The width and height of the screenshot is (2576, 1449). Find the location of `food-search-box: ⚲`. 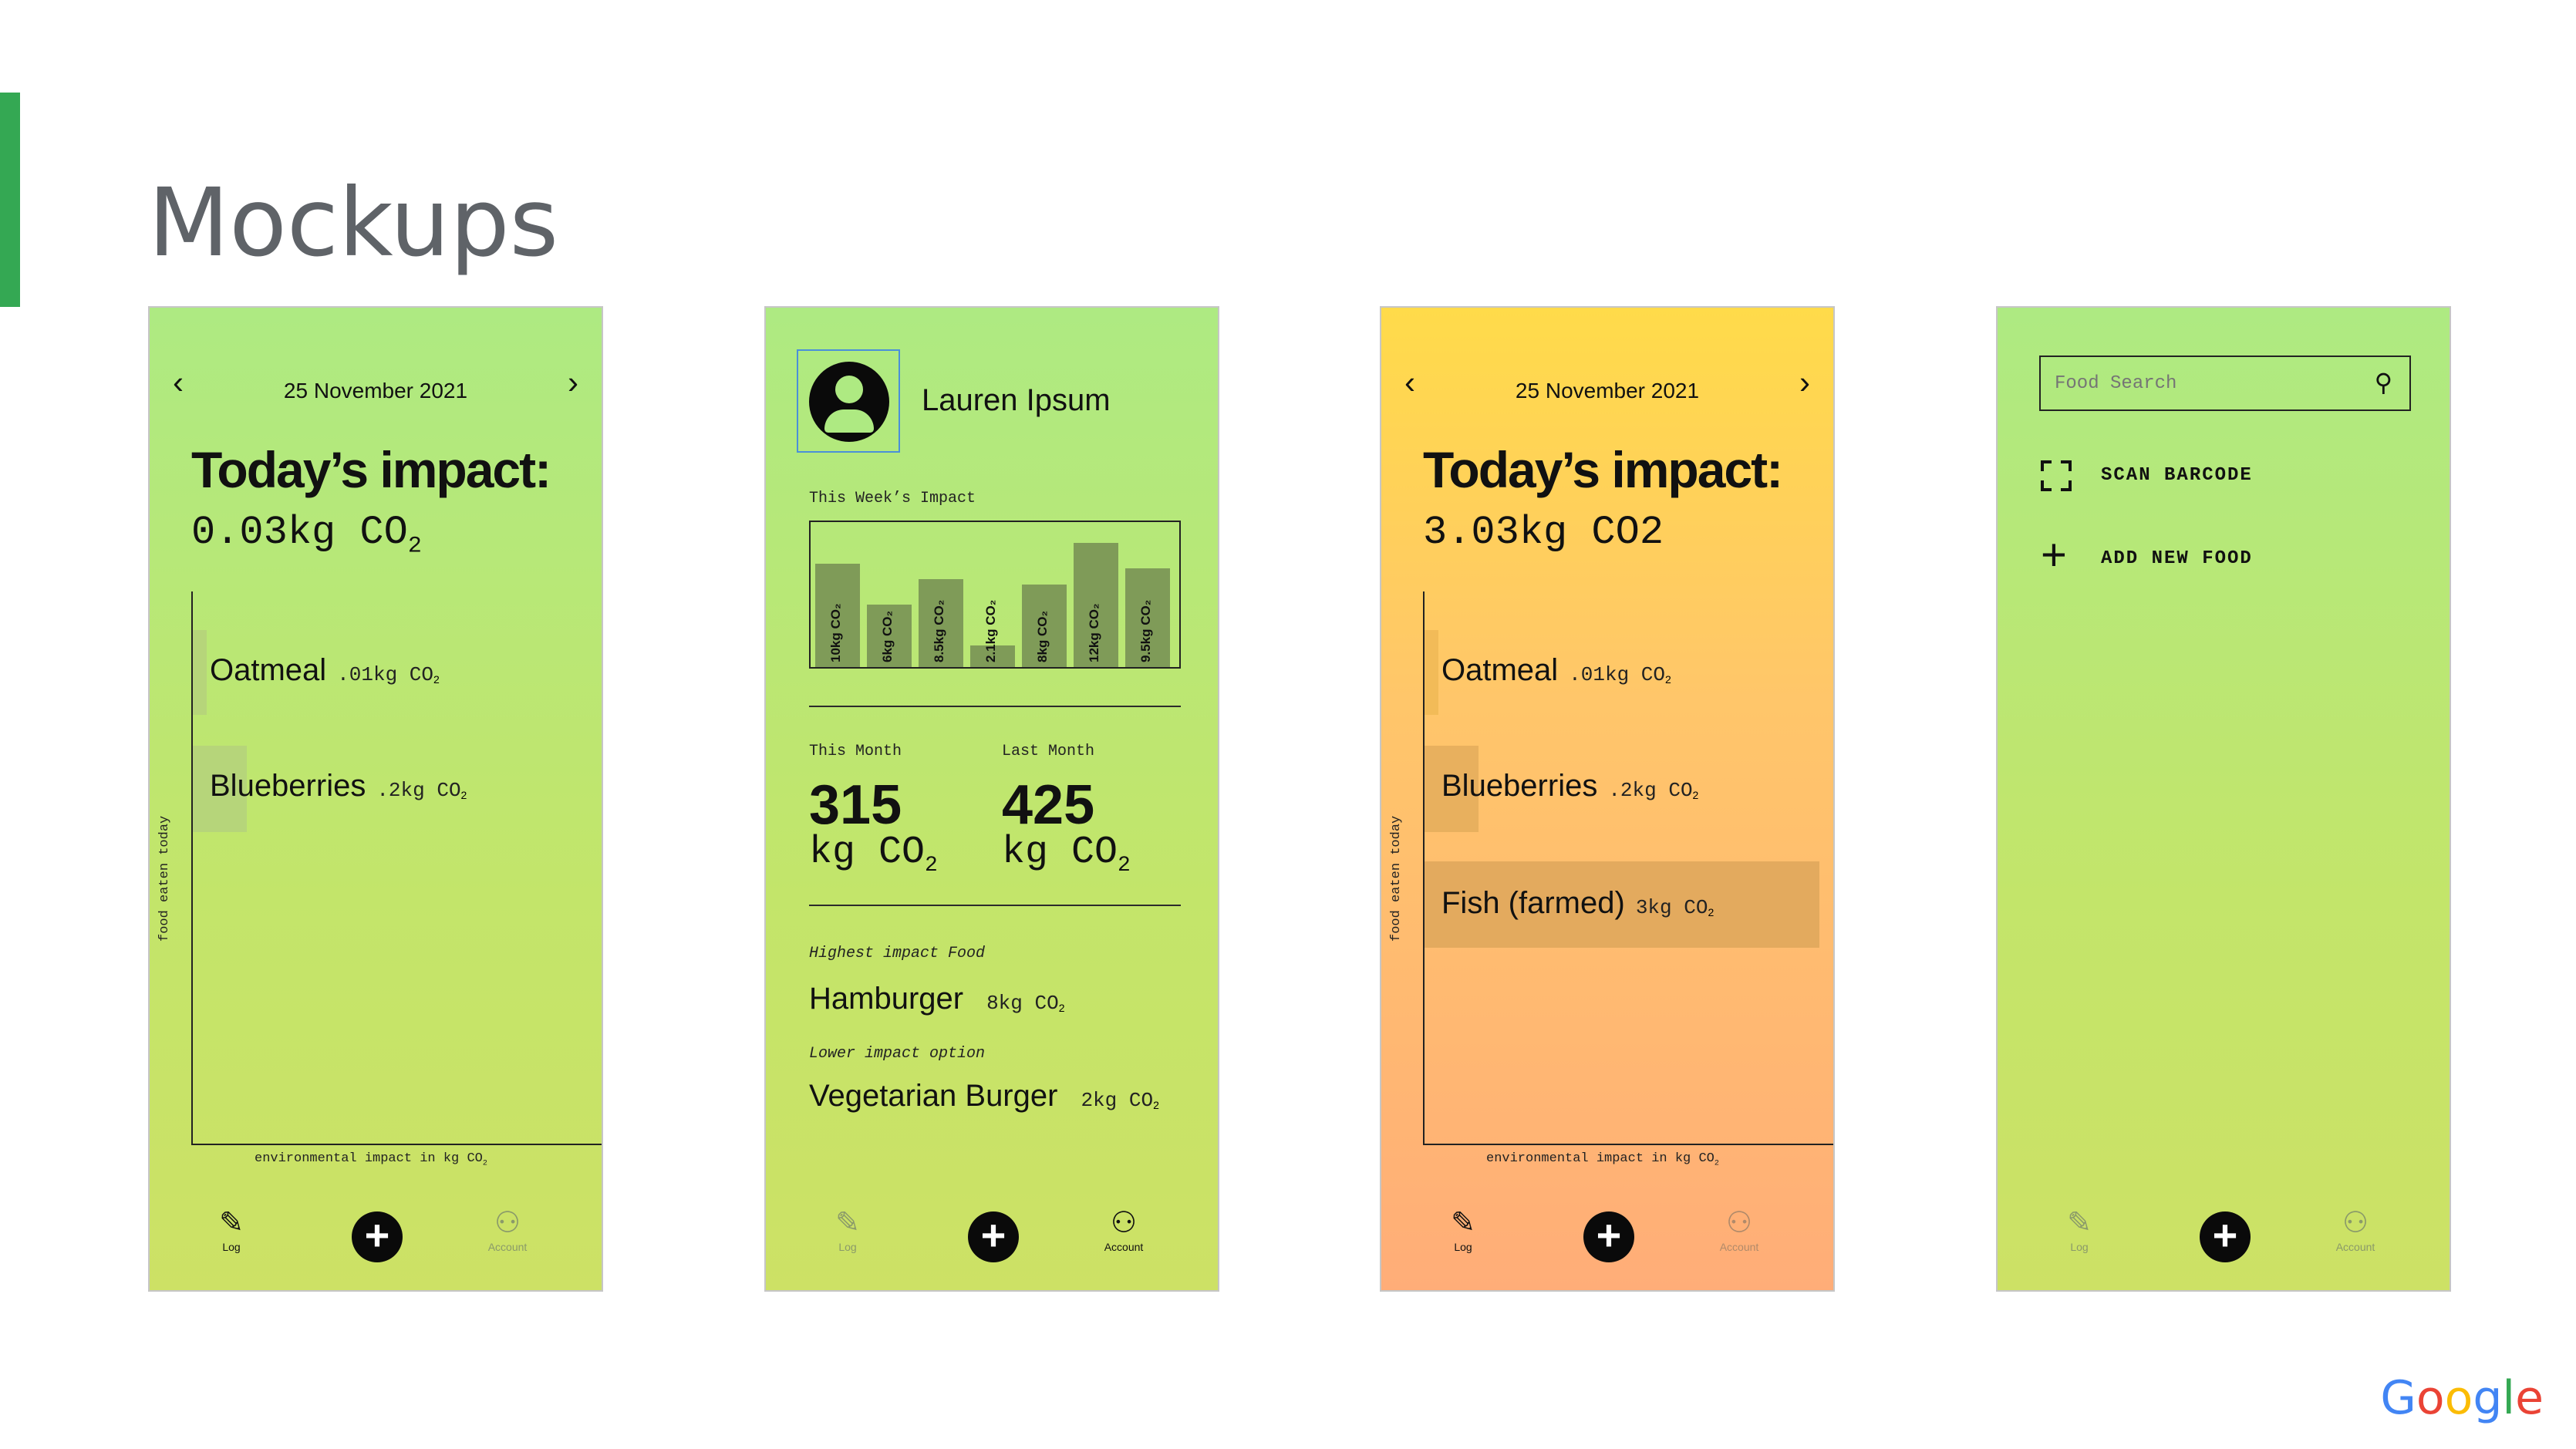

food-search-box: ⚲ is located at coordinates (2225, 383).